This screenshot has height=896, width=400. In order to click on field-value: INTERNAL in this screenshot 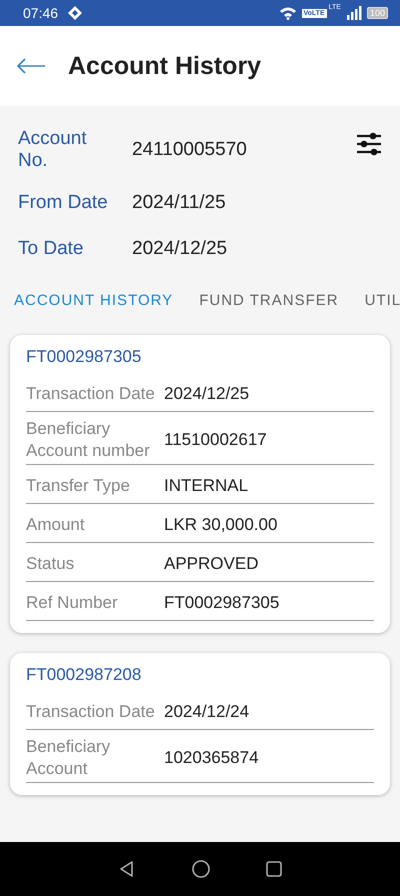, I will do `click(206, 486)`.